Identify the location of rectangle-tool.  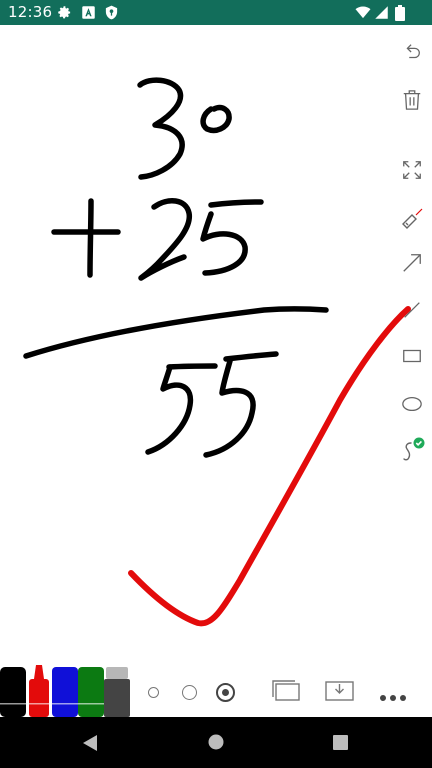
(412, 356).